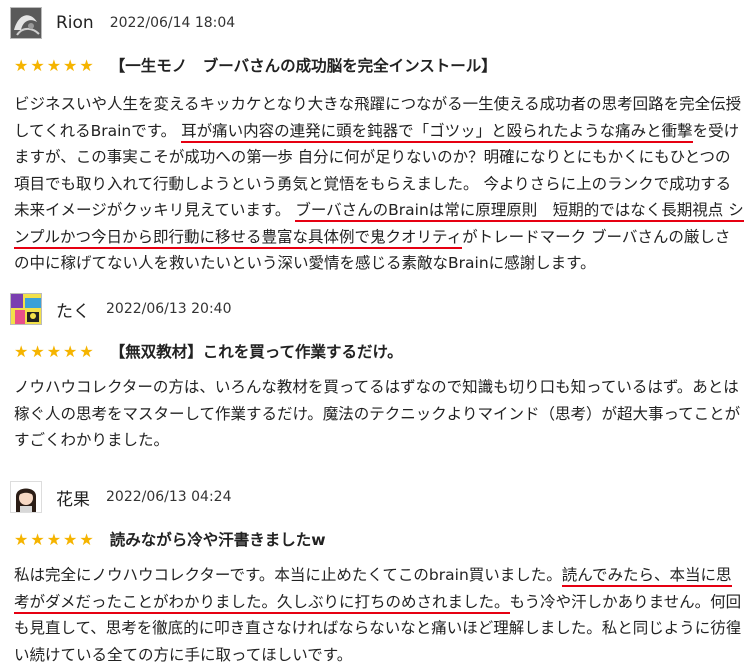 The image size is (754, 670). Describe the element at coordinates (73, 309) in the screenshot. I see `reviewer-name: たく` at that location.